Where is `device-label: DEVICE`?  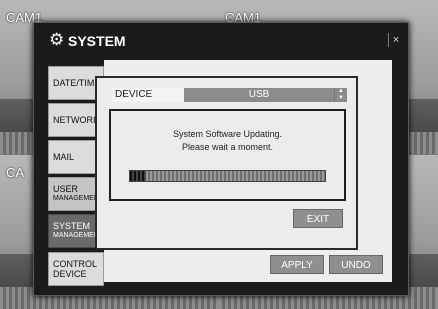
device-label: DEVICE is located at coordinates (148, 95).